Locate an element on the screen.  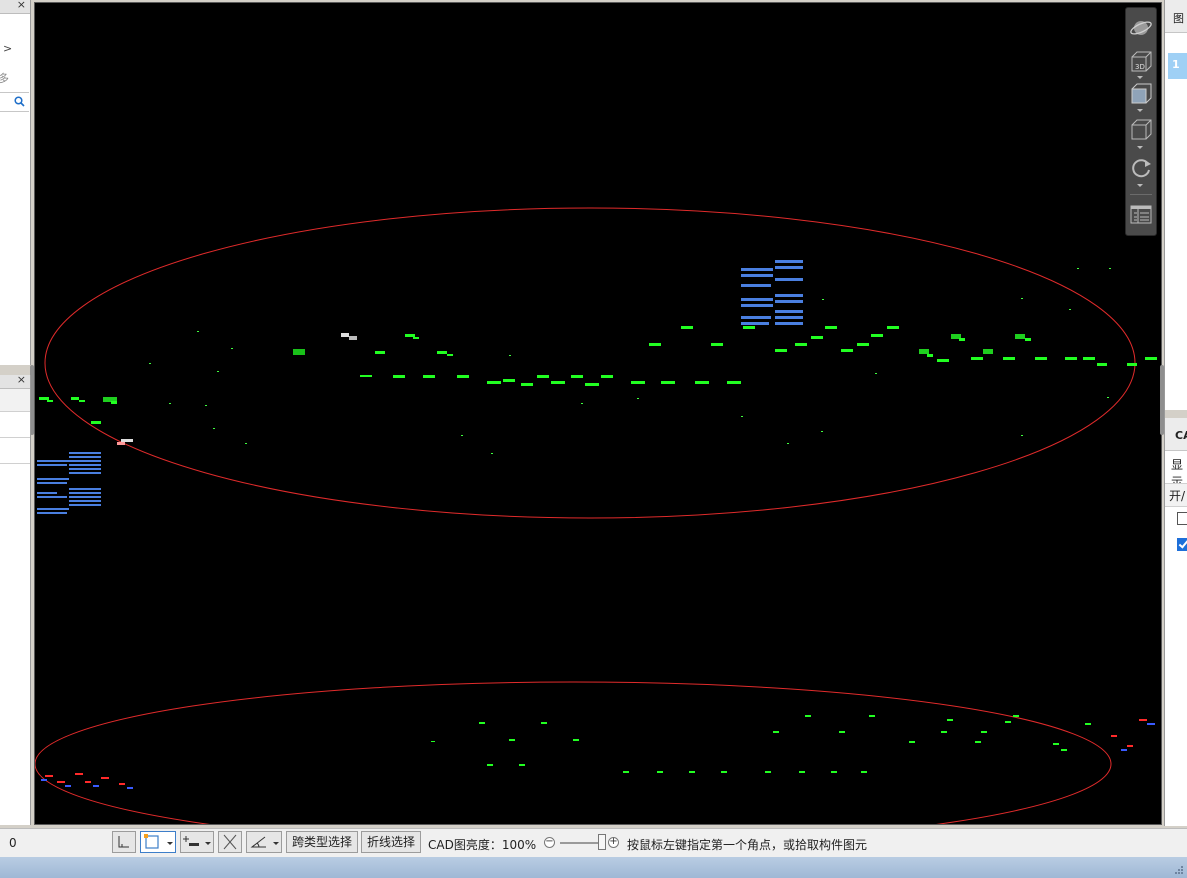
cad-elements-lower is located at coordinates (761, 744).